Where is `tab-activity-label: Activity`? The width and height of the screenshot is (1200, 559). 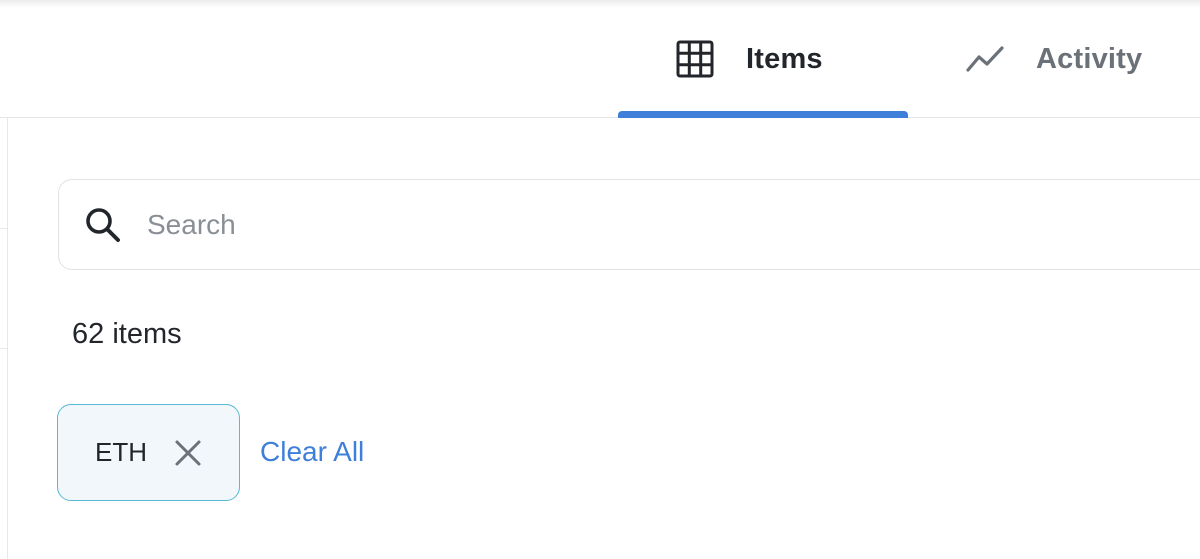 tab-activity-label: Activity is located at coordinates (1089, 58).